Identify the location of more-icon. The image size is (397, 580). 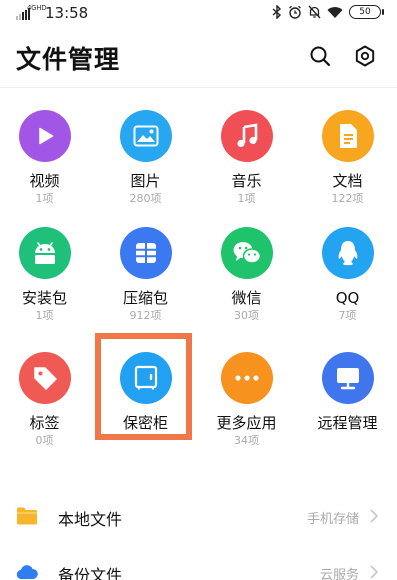
(246, 378).